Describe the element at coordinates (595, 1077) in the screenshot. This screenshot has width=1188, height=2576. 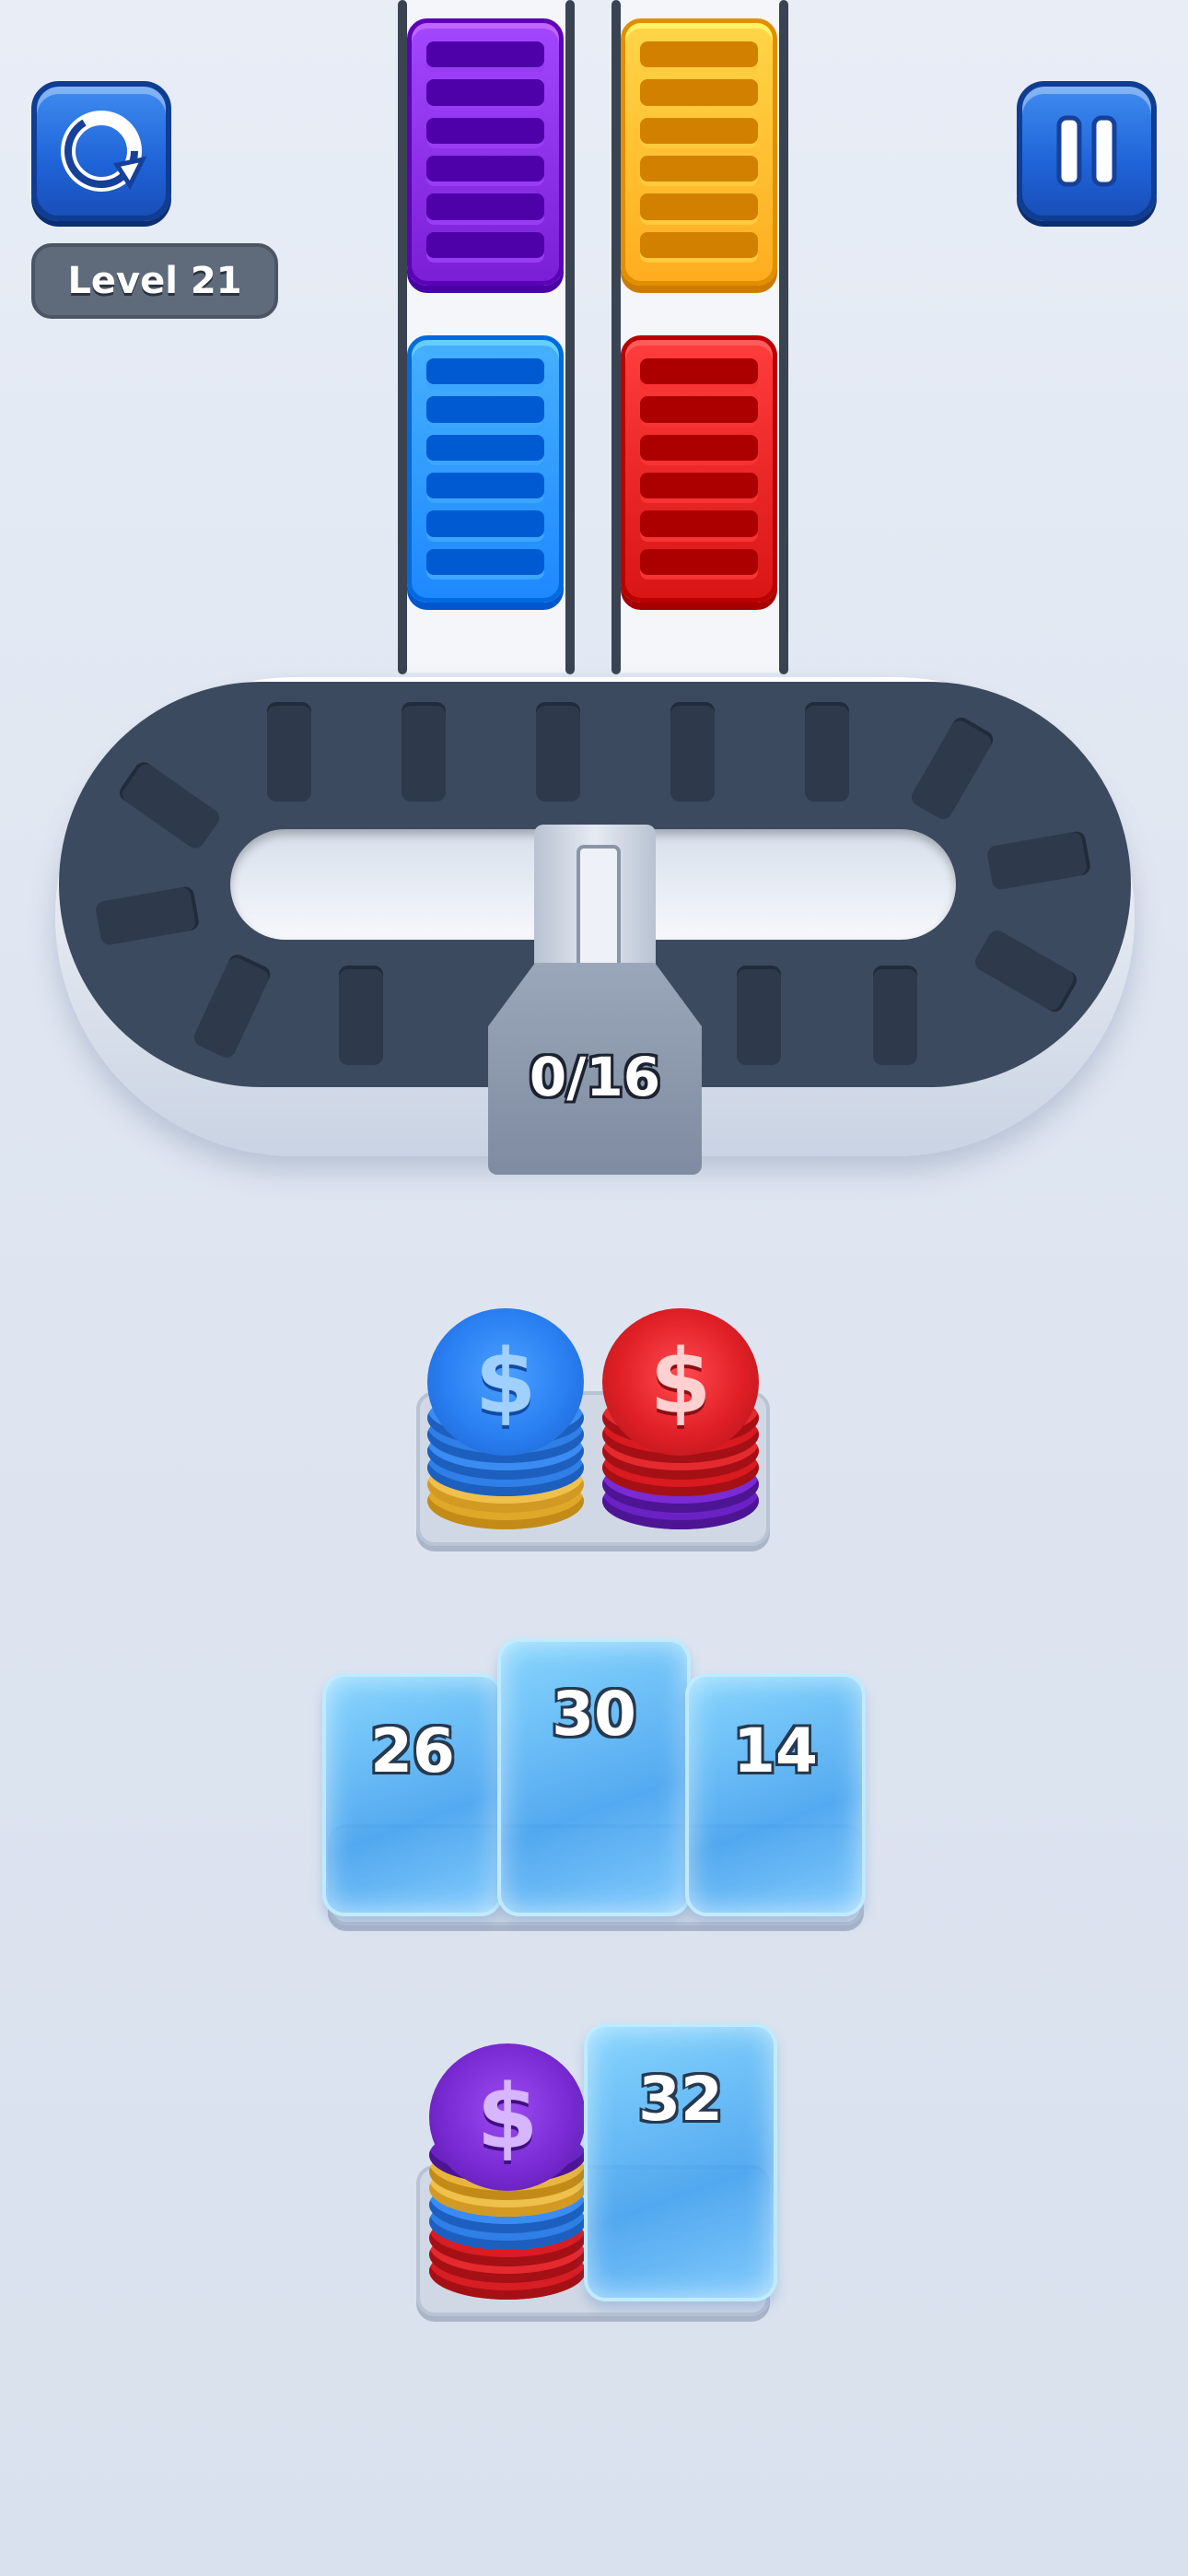
I see `collector-counter: 0/16` at that location.